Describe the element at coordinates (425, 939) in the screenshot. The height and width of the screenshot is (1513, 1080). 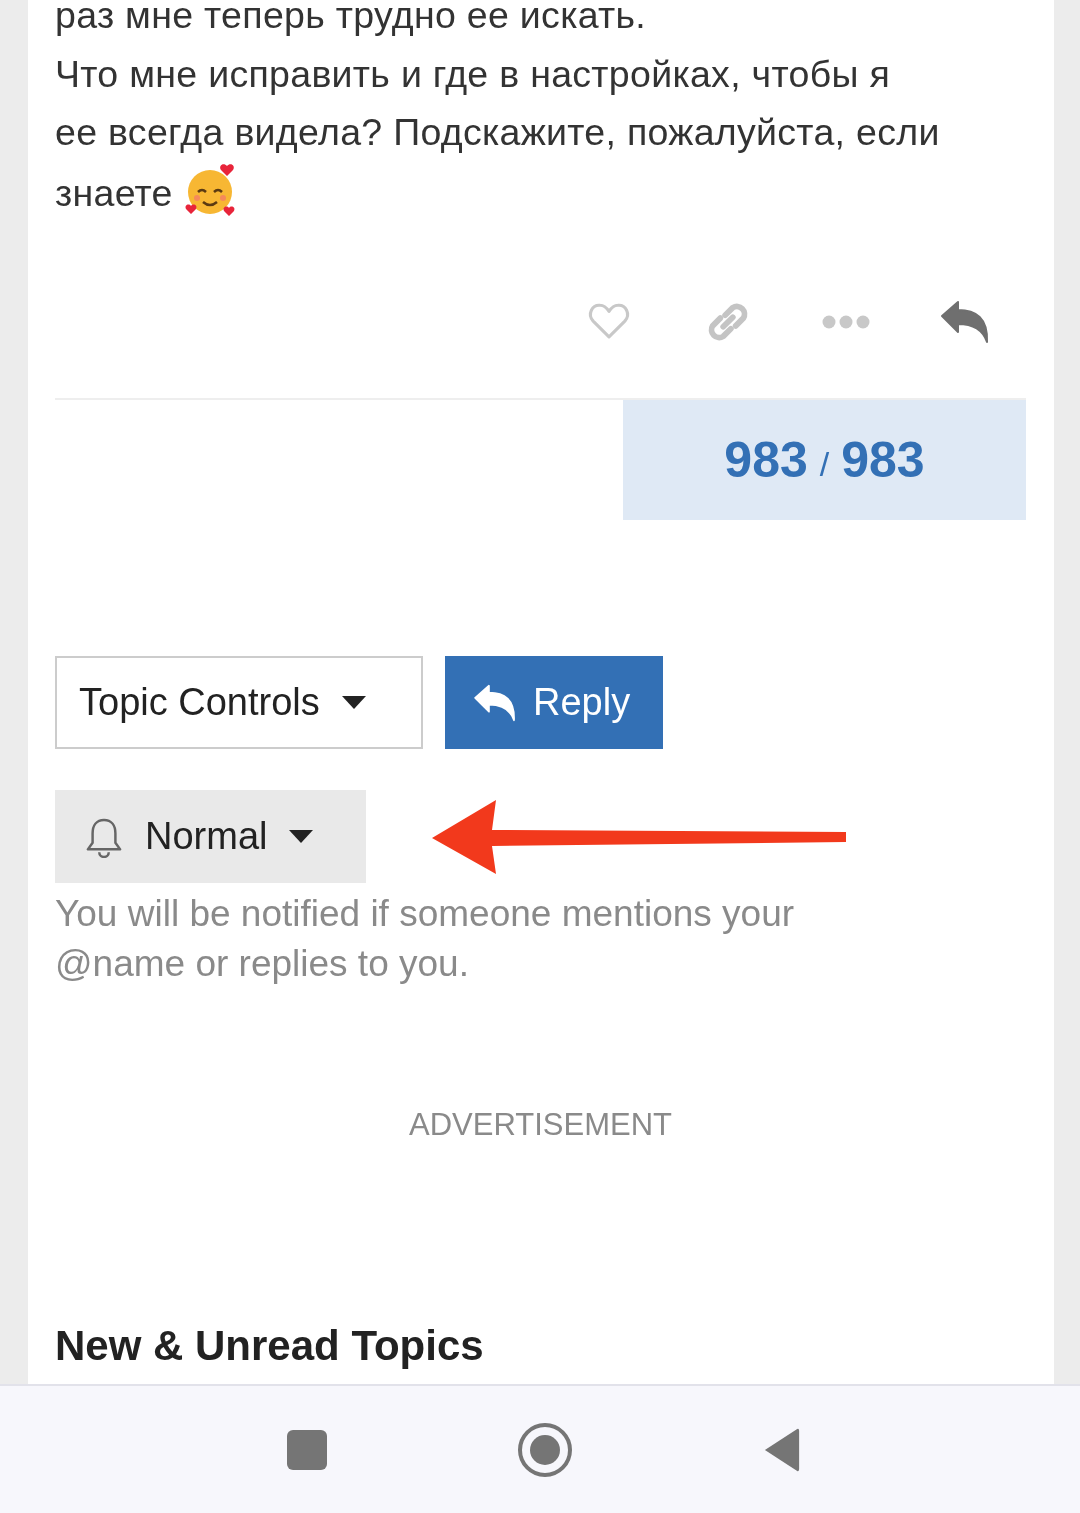
I see `notification-description: You will be notified if someone mentions your @name or replies to you.` at that location.